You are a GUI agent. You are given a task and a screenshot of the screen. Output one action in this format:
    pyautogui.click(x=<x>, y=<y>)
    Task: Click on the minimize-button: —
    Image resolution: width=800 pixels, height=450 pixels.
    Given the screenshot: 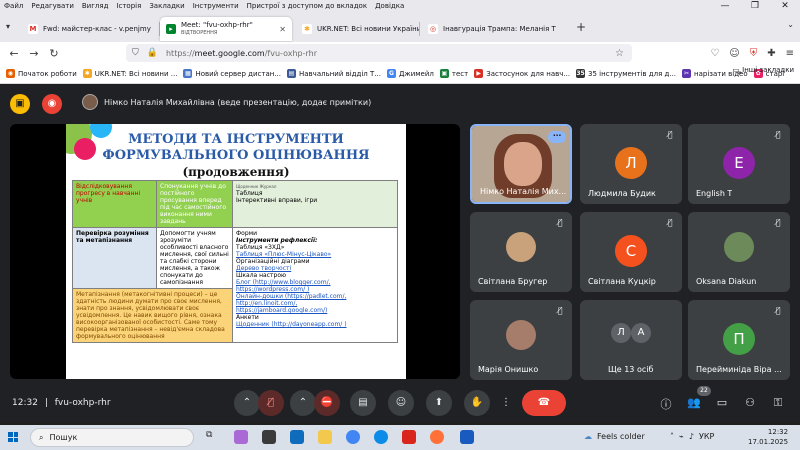 What is the action you would take?
    pyautogui.click(x=725, y=6)
    